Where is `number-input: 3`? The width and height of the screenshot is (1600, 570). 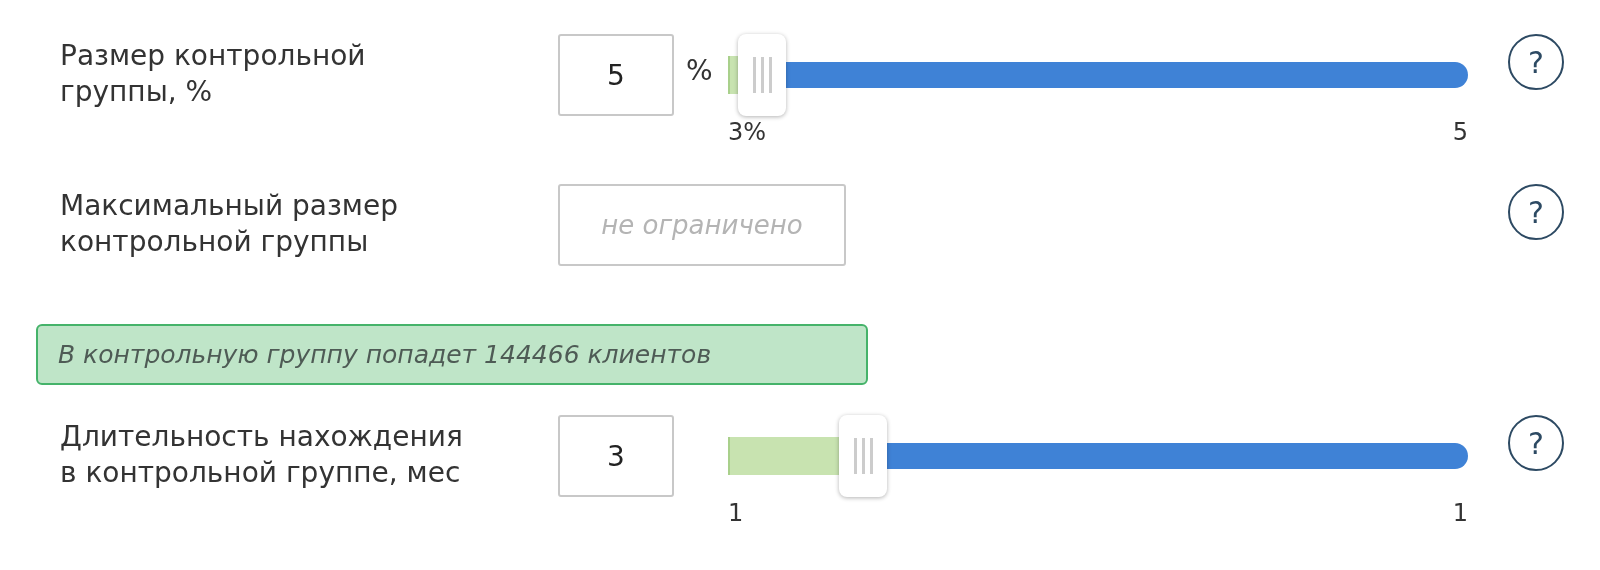 number-input: 3 is located at coordinates (616, 456).